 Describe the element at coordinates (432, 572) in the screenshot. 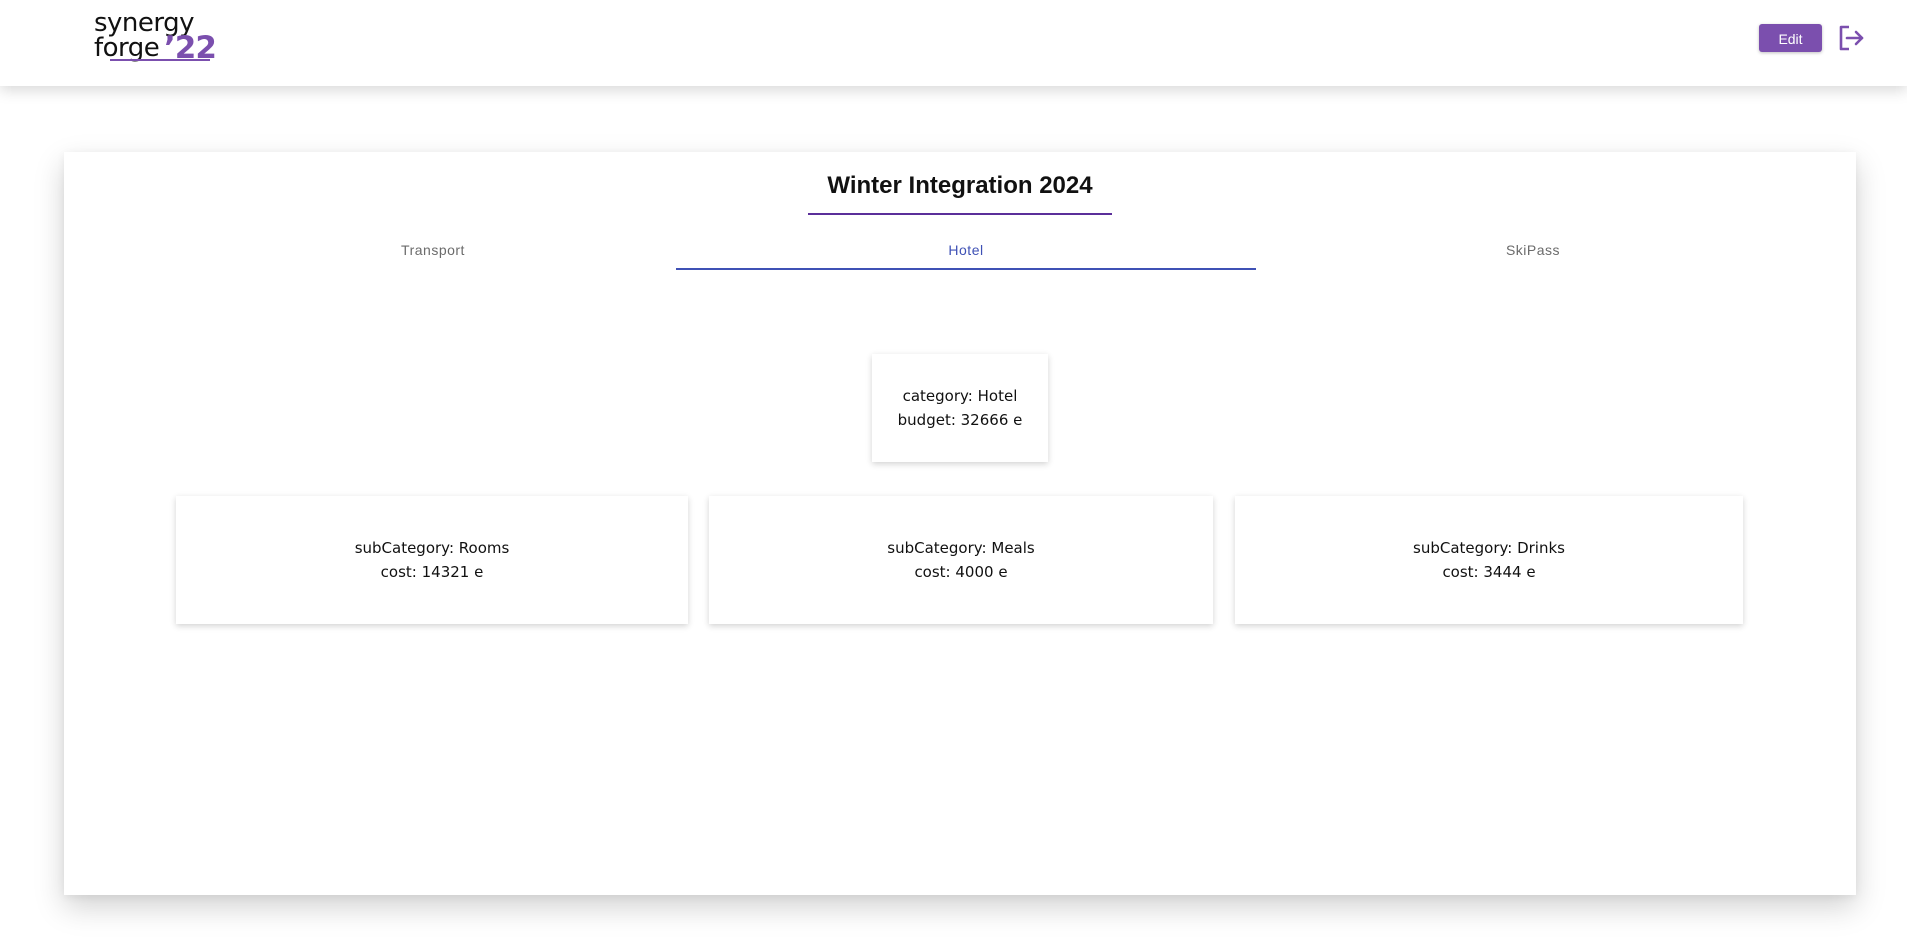

I see `cost-label: cost: 14321 e` at that location.